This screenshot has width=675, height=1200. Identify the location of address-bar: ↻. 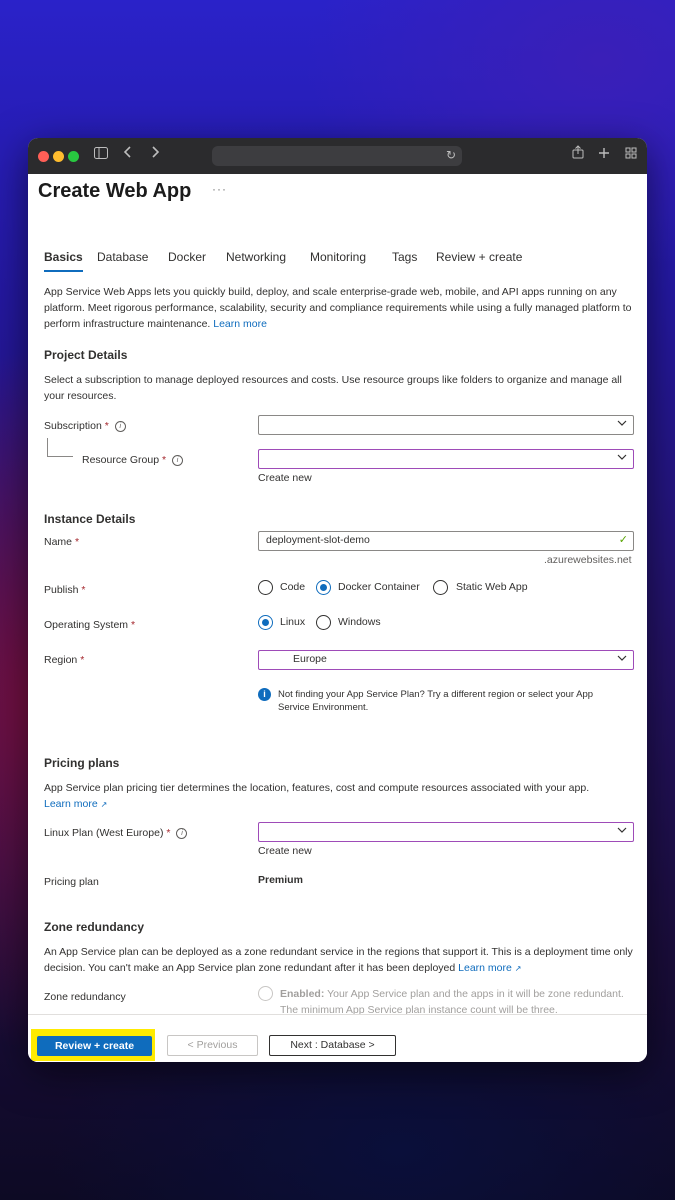
(337, 156).